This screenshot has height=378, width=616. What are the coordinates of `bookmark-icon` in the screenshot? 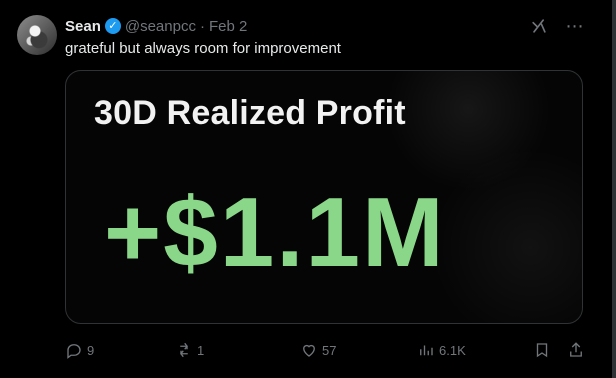 It's located at (542, 350).